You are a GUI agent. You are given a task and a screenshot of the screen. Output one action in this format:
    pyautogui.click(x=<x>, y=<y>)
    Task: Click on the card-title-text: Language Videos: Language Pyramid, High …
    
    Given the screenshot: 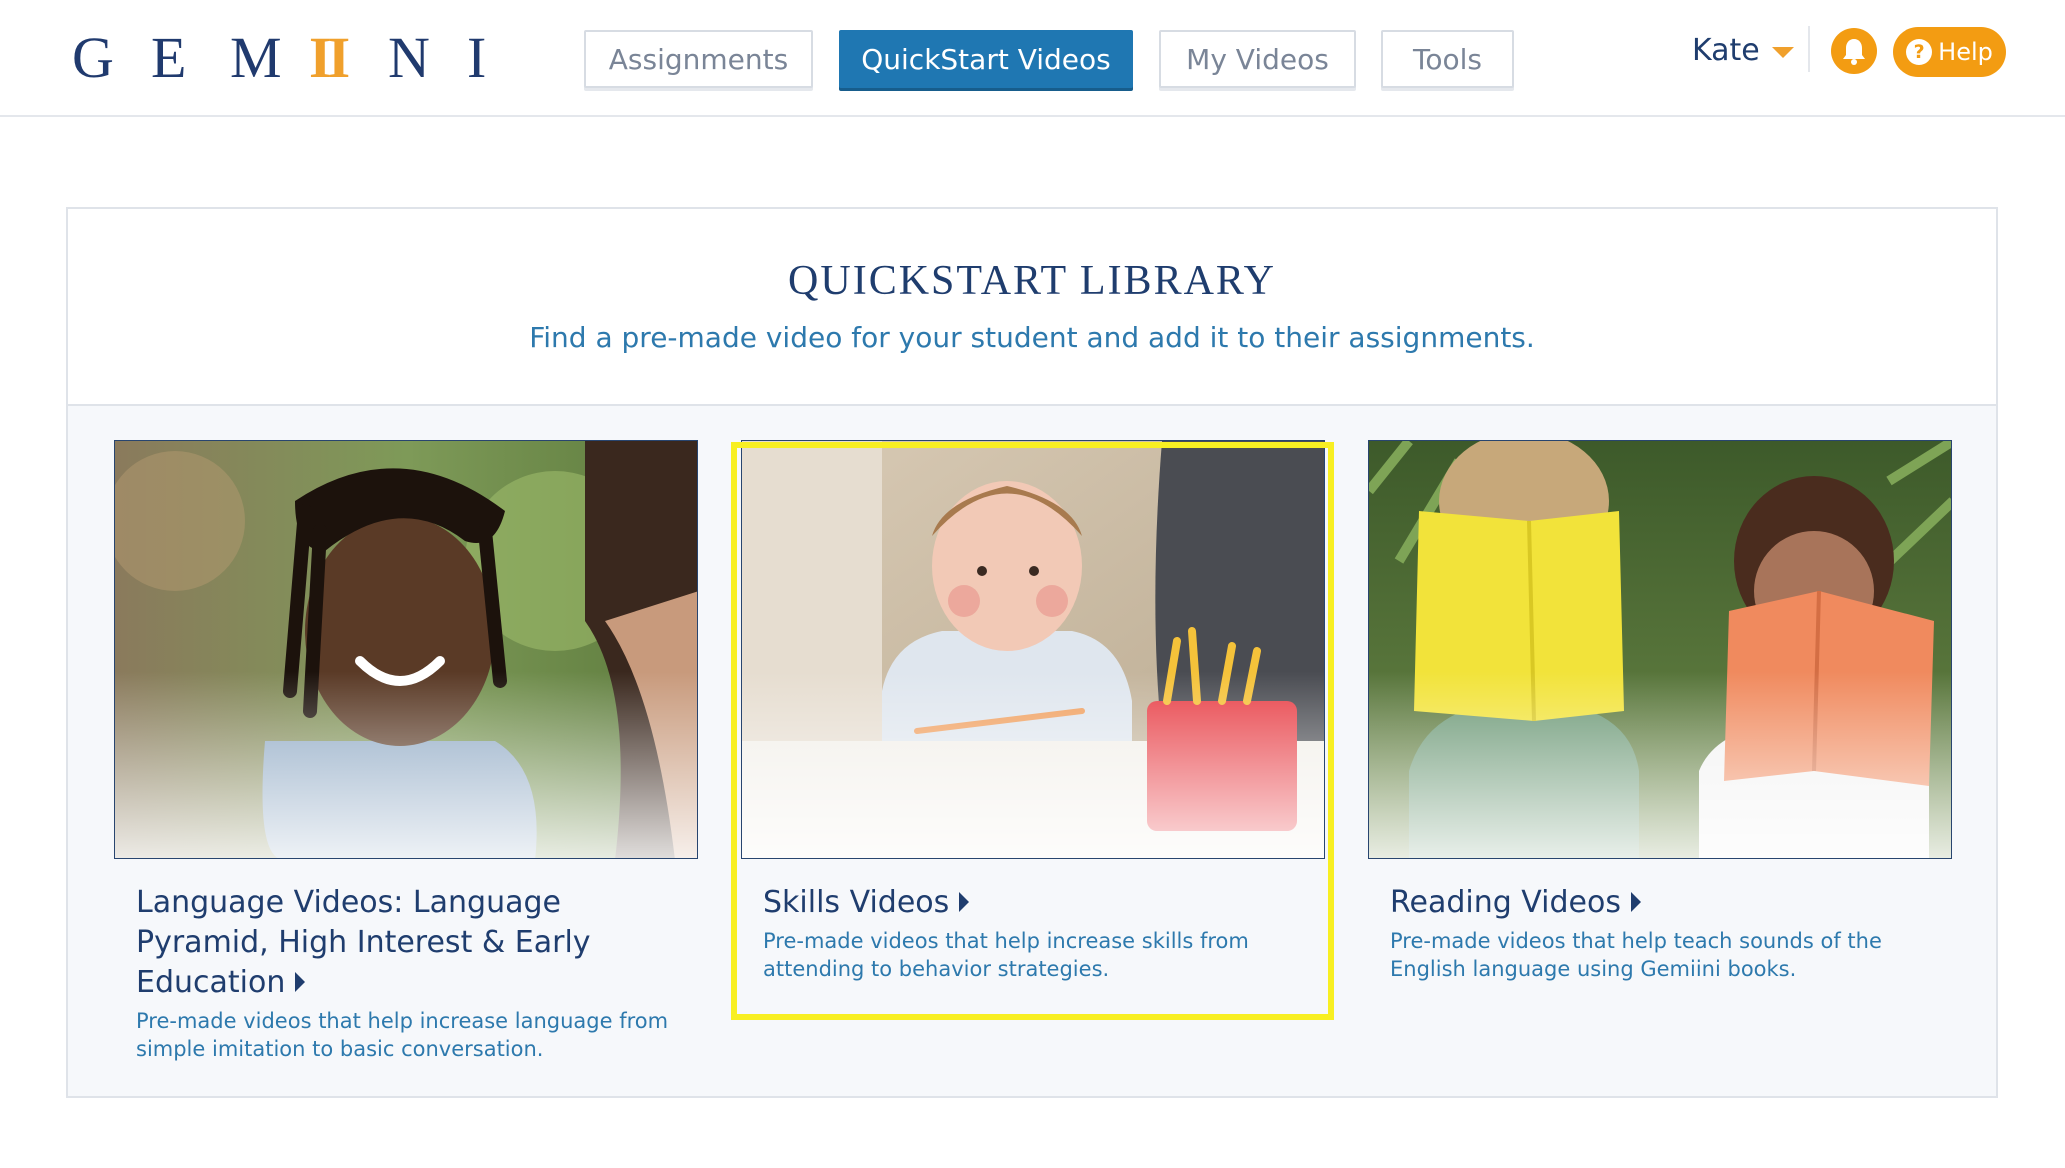 What is the action you would take?
    pyautogui.click(x=363, y=942)
    